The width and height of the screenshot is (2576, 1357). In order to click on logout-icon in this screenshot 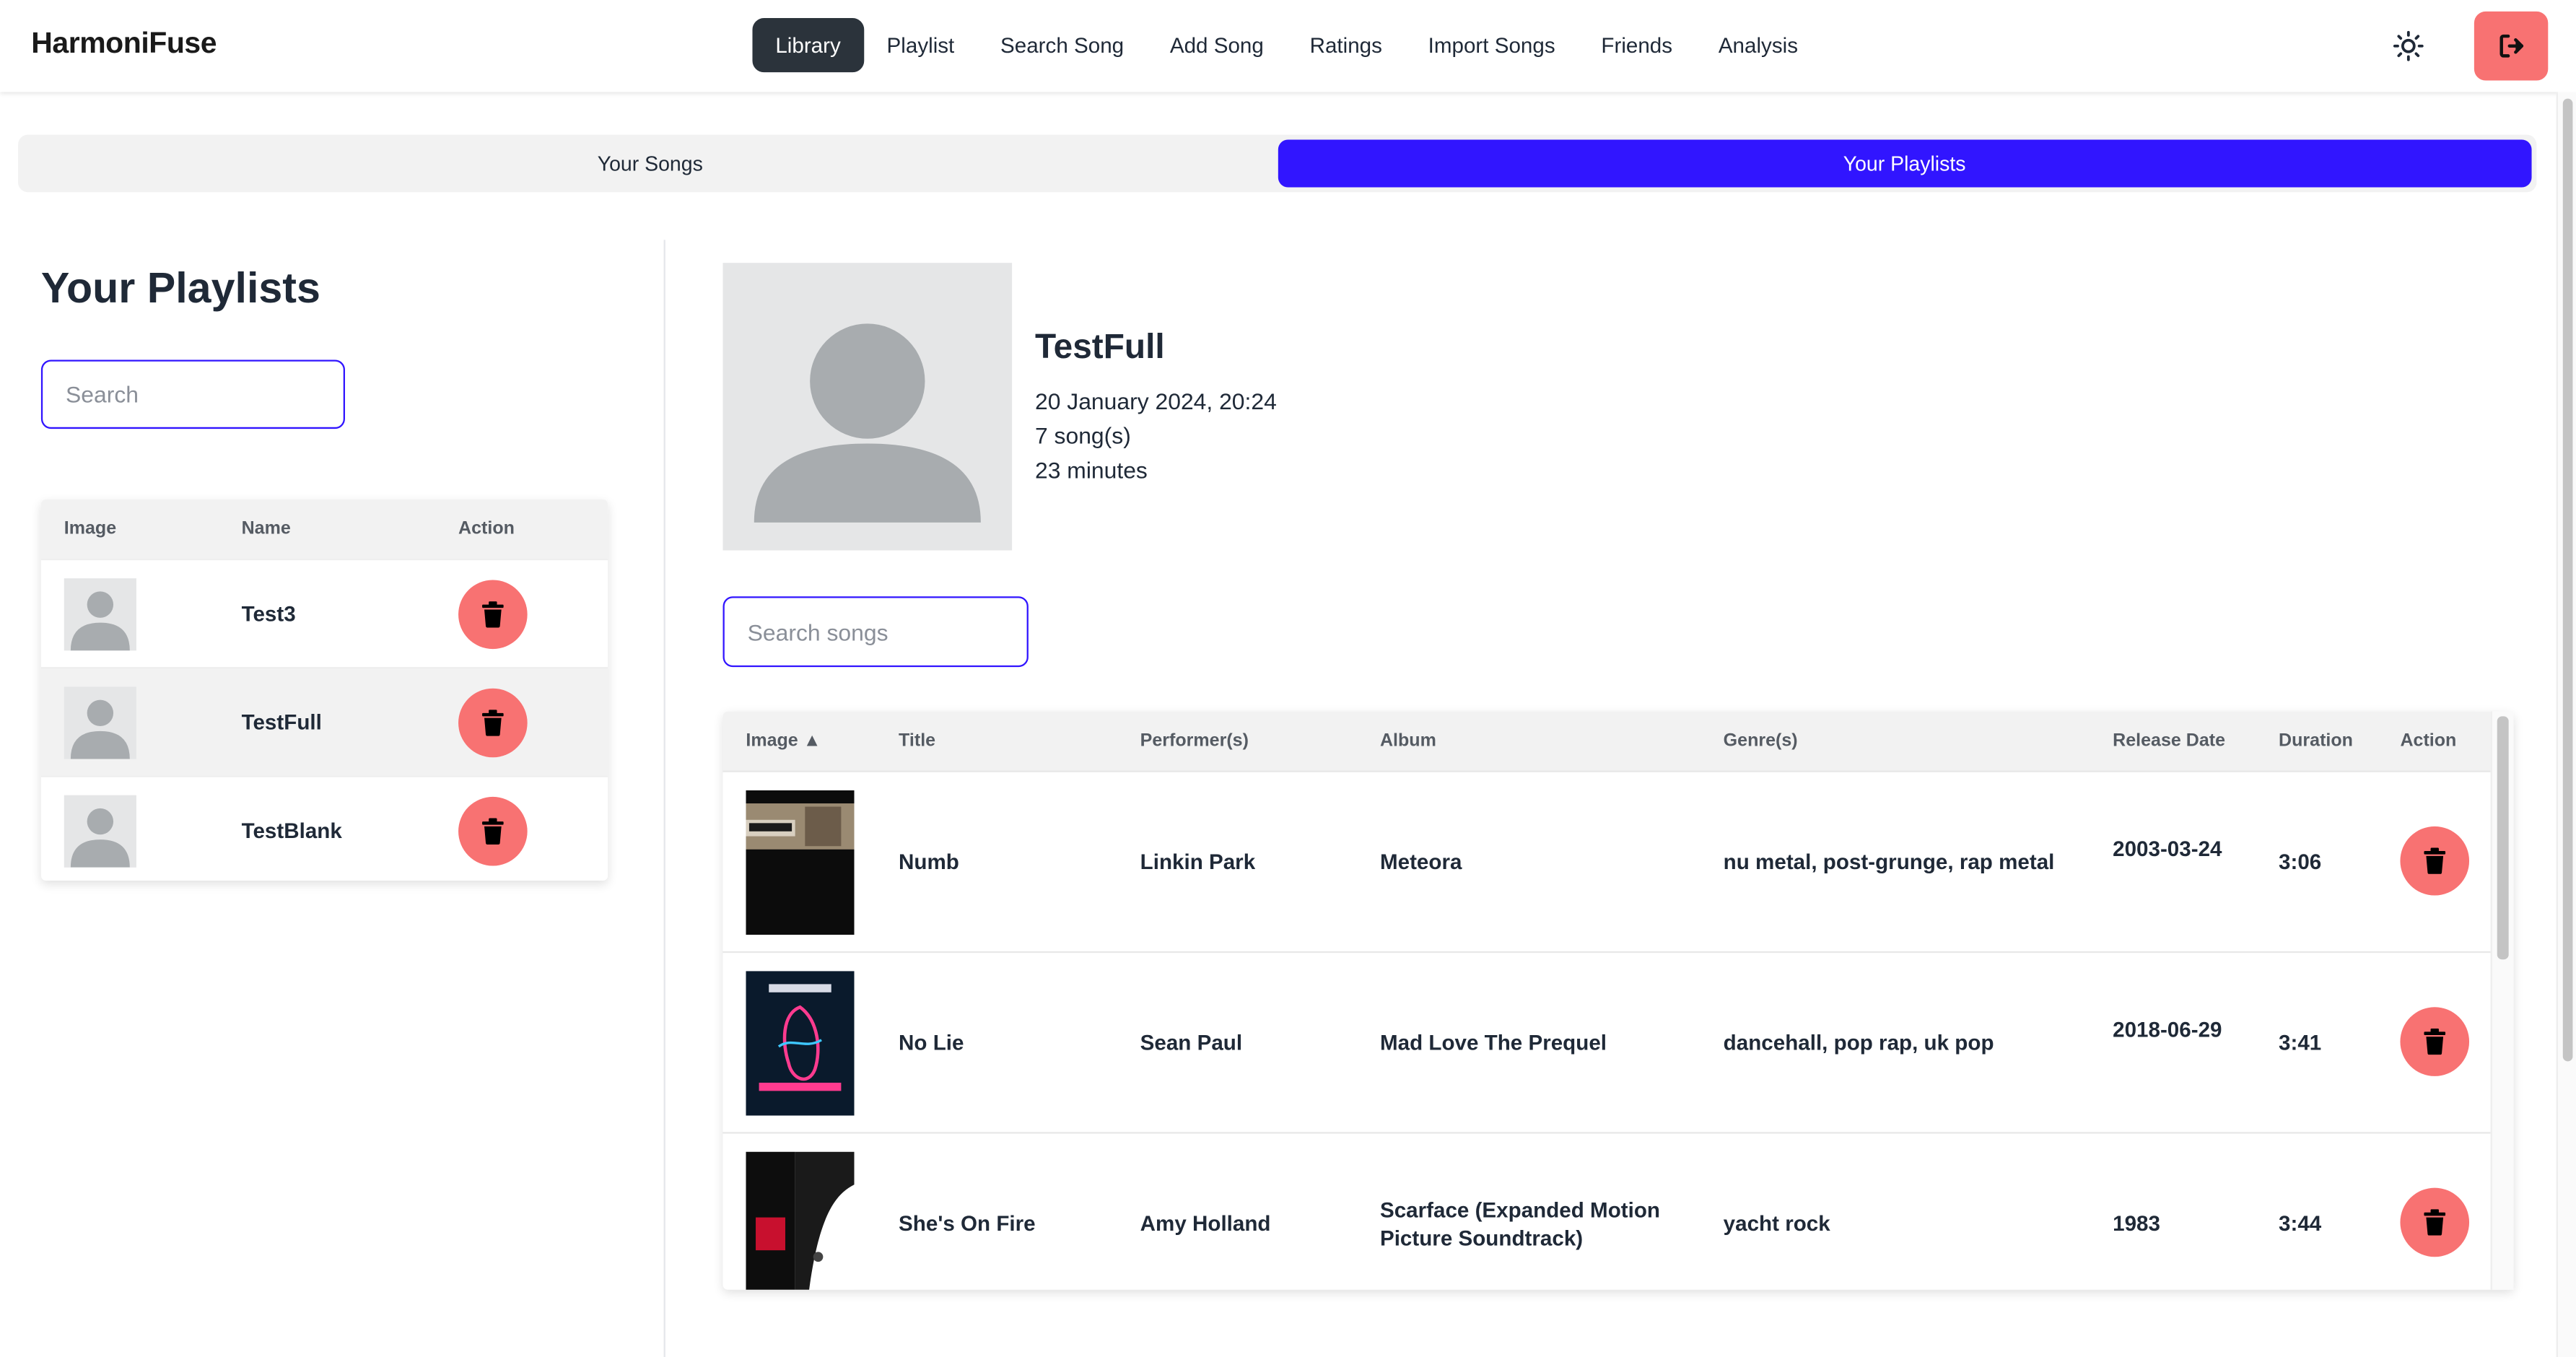, I will do `click(2511, 46)`.